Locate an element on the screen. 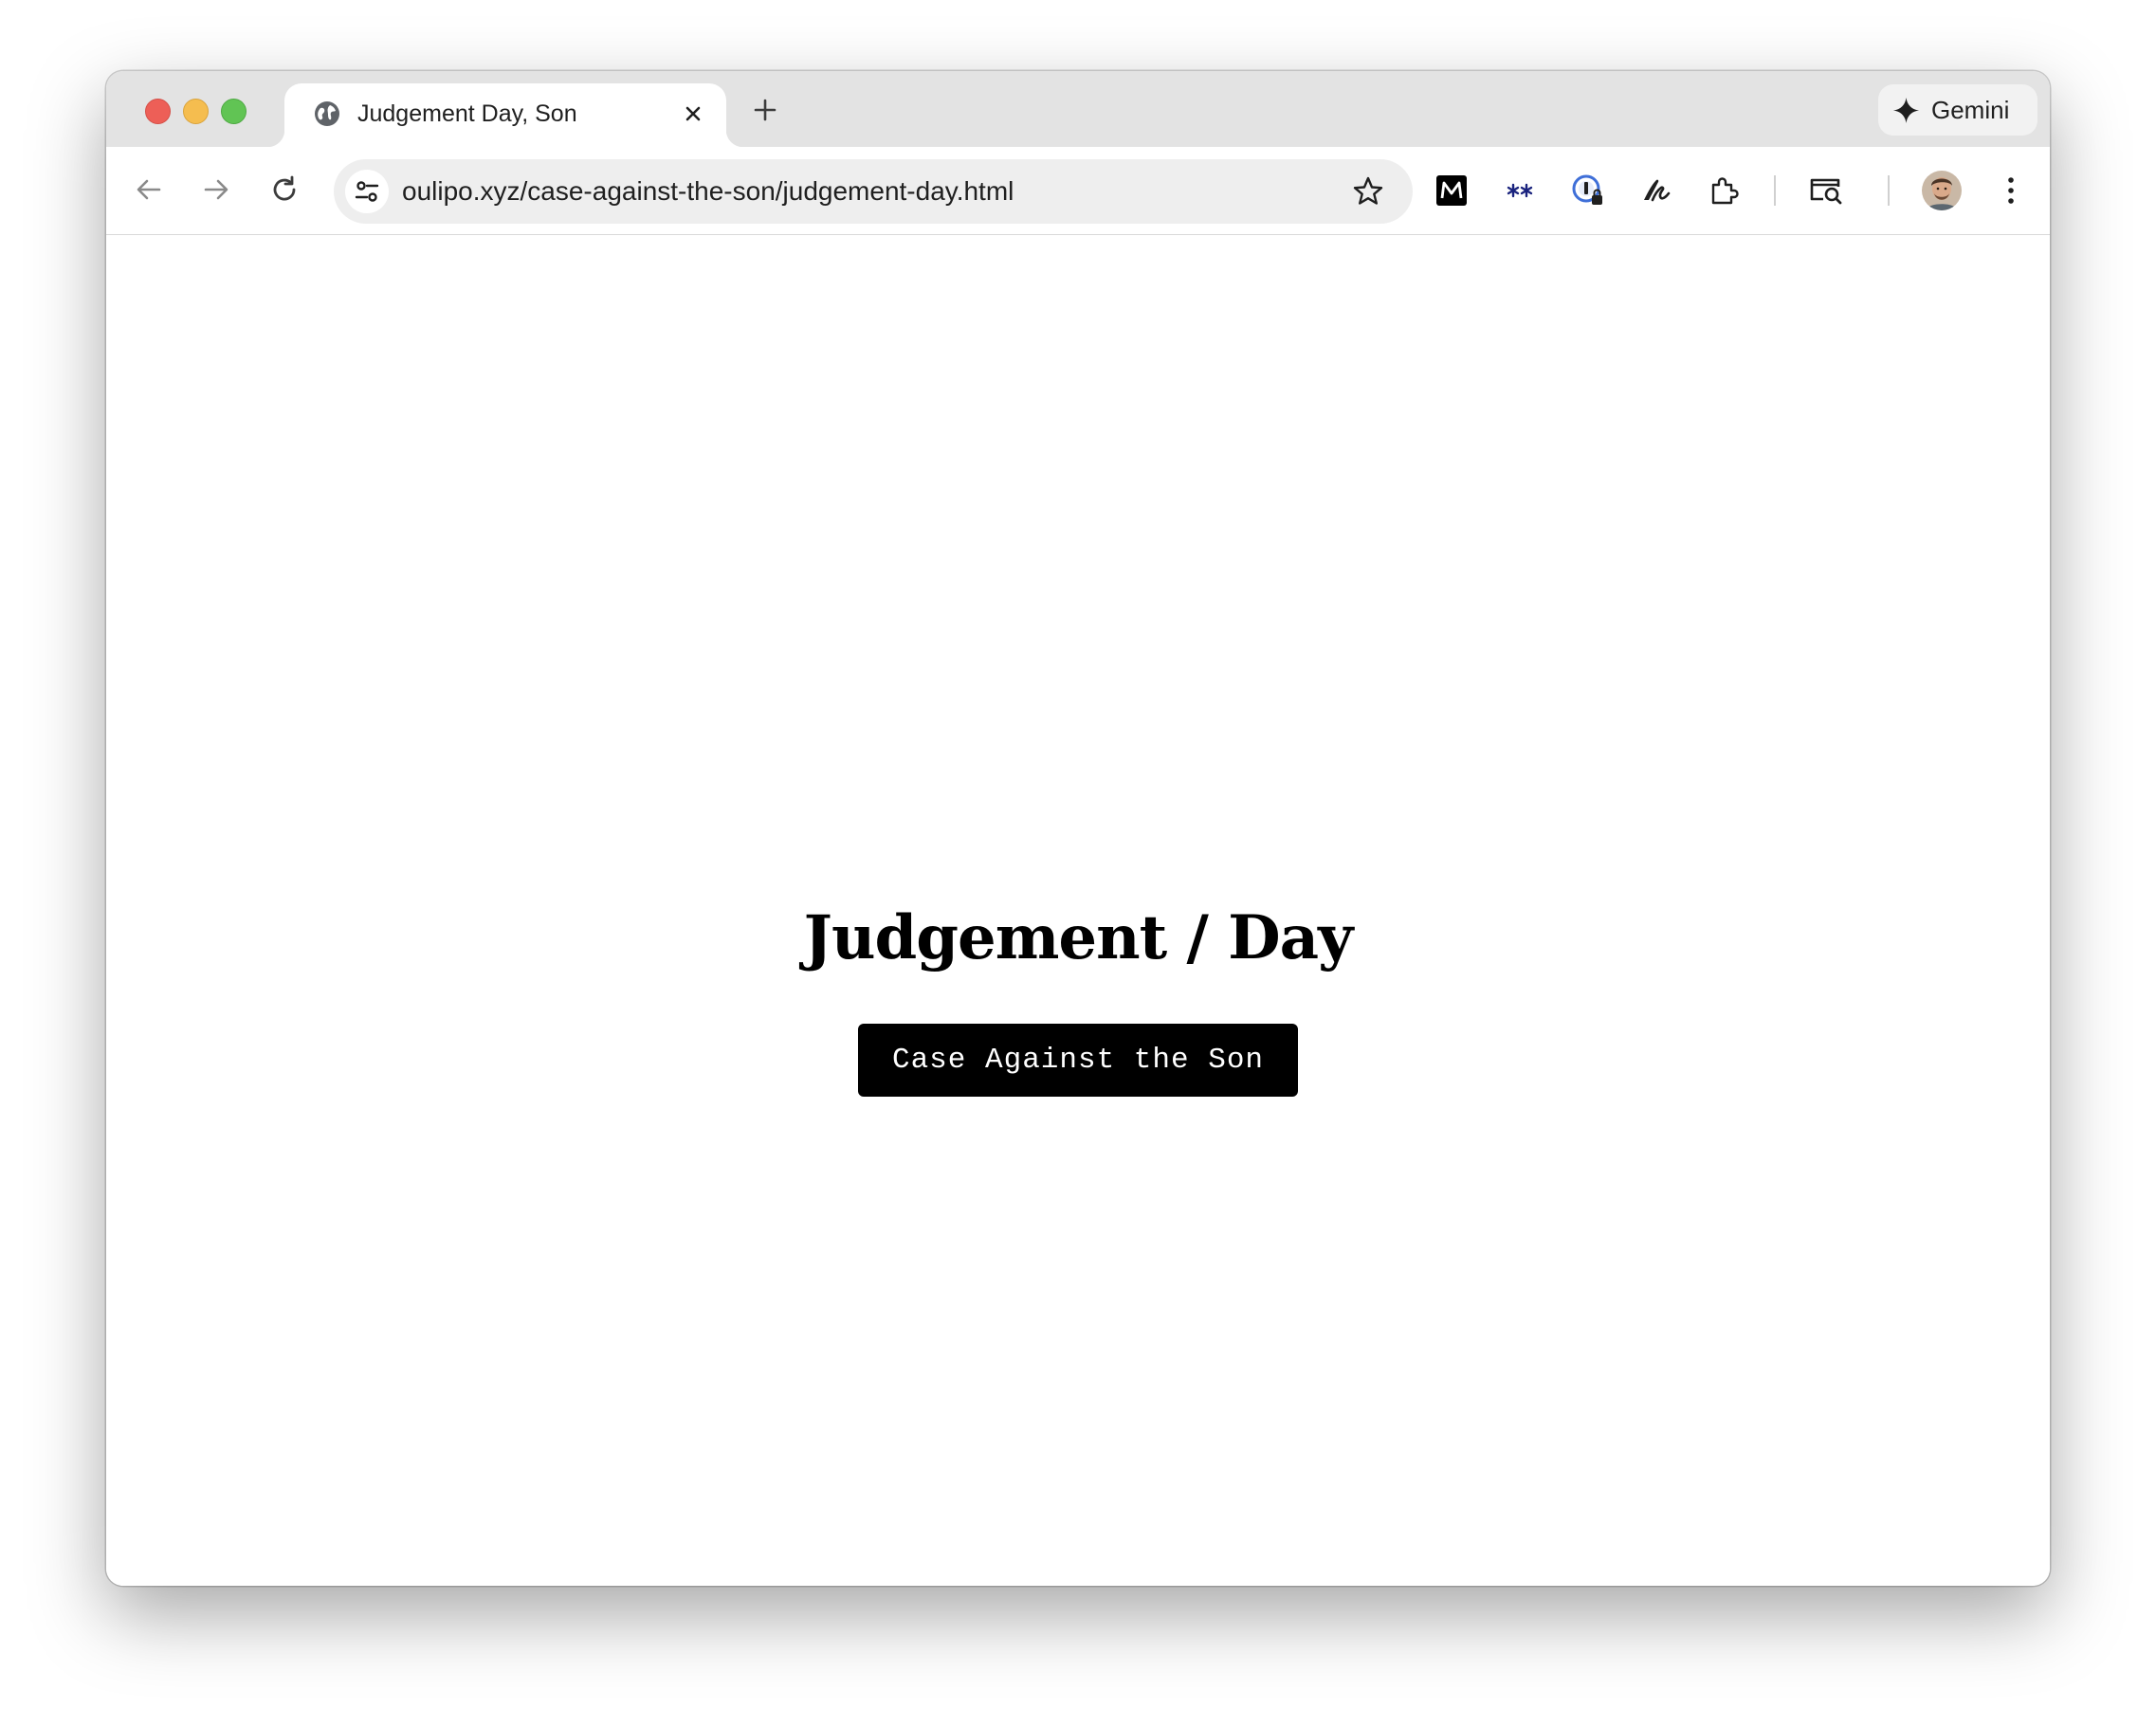 Image resolution: width=2156 pixels, height=1727 pixels. puzzle-extensions-icon is located at coordinates (1725, 191).